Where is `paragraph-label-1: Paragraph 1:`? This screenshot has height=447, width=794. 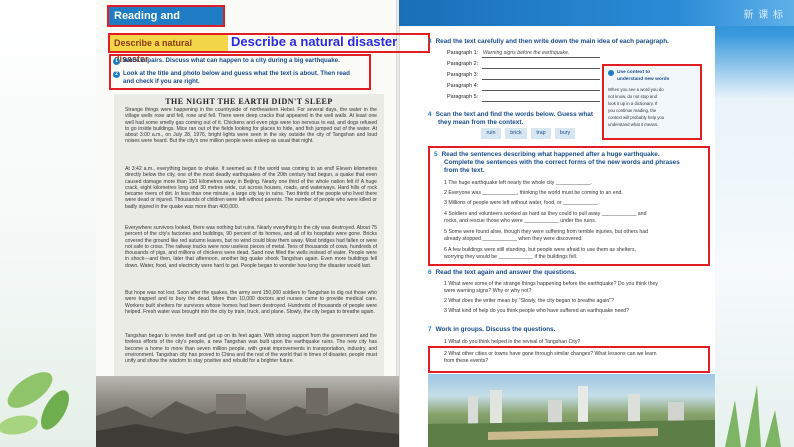
paragraph-label-1: Paragraph 1: is located at coordinates (463, 53).